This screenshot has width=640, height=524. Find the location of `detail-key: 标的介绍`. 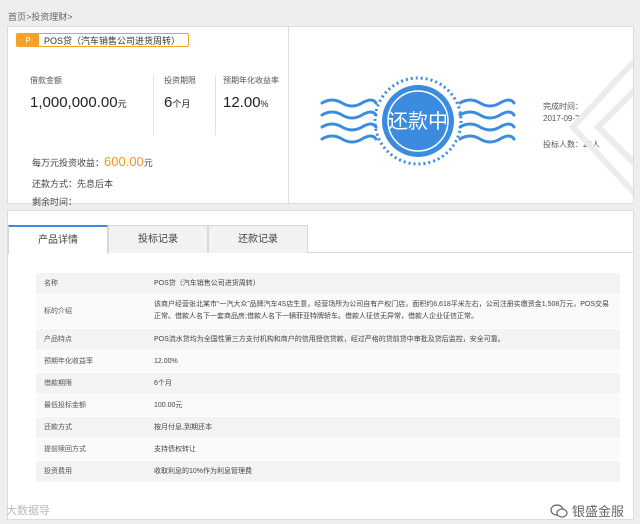

detail-key: 标的介绍 is located at coordinates (91, 311).